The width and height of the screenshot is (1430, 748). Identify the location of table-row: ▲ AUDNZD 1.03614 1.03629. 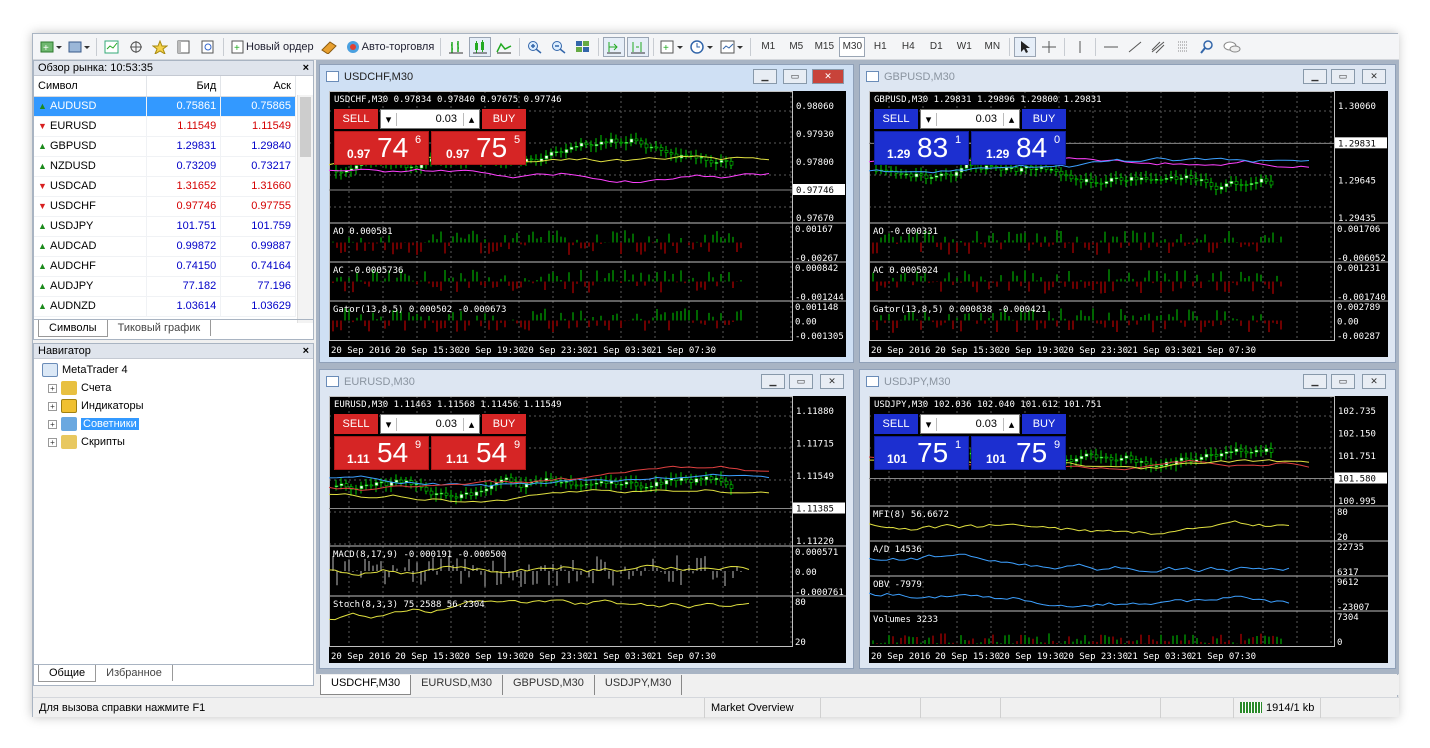
(165, 306).